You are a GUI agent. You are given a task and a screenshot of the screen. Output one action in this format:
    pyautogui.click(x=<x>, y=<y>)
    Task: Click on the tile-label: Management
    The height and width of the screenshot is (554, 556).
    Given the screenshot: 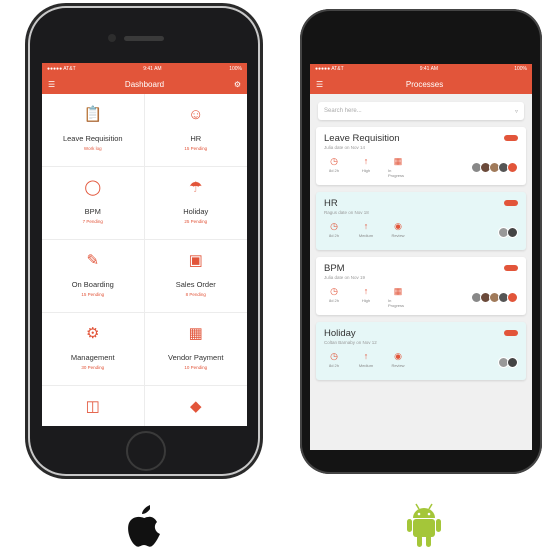 What is the action you would take?
    pyautogui.click(x=92, y=357)
    